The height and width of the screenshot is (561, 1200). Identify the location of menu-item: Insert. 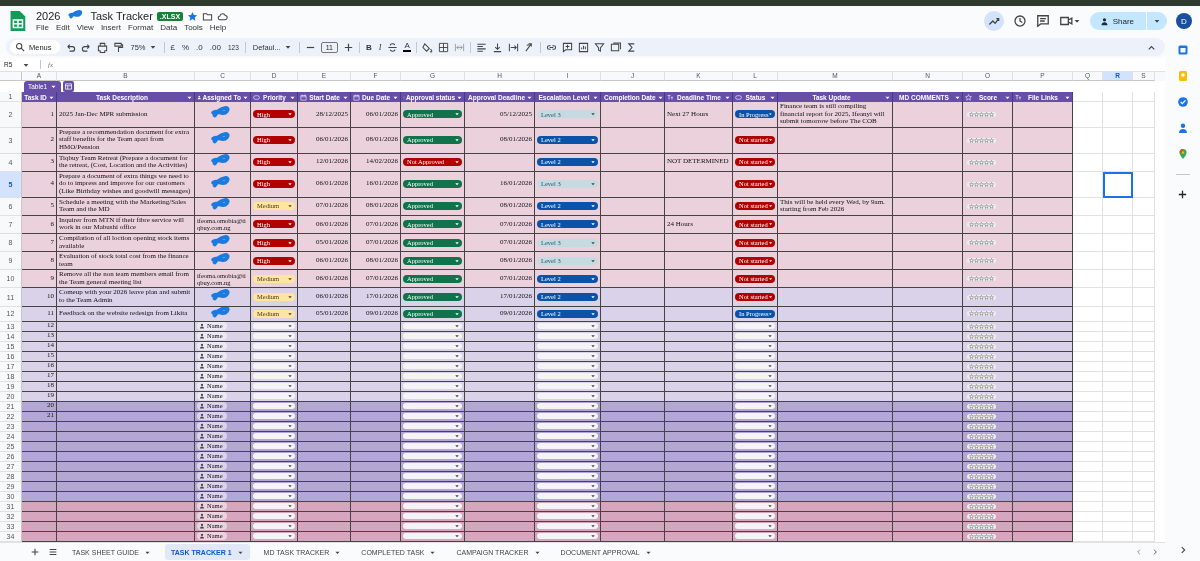
(110, 27).